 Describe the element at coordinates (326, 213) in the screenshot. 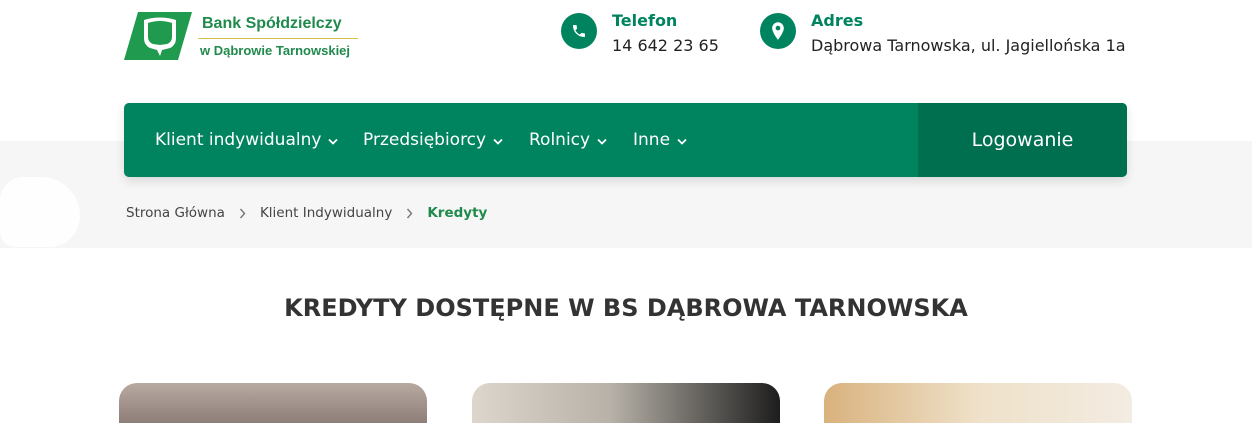

I see `breadcrumb-item-klient-indywidualny: Klient Indywidualny` at that location.